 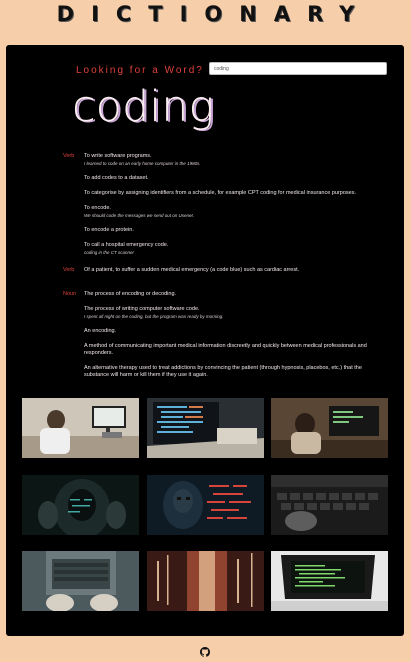 I want to click on search-input, so click(x=298, y=68).